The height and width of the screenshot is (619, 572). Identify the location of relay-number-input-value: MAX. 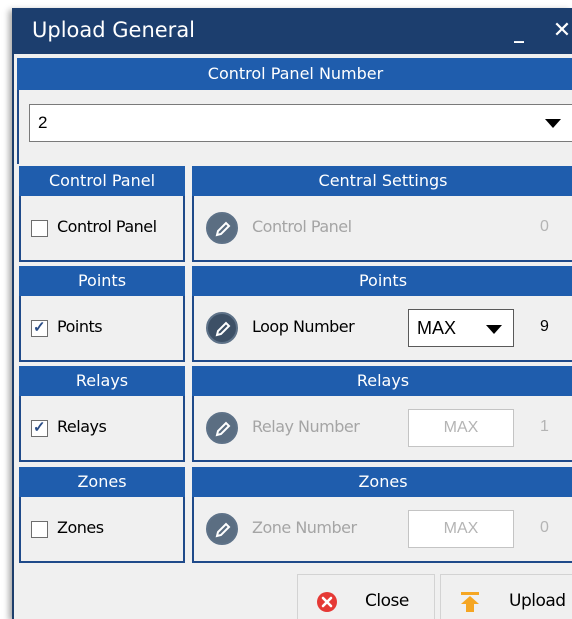
(461, 427).